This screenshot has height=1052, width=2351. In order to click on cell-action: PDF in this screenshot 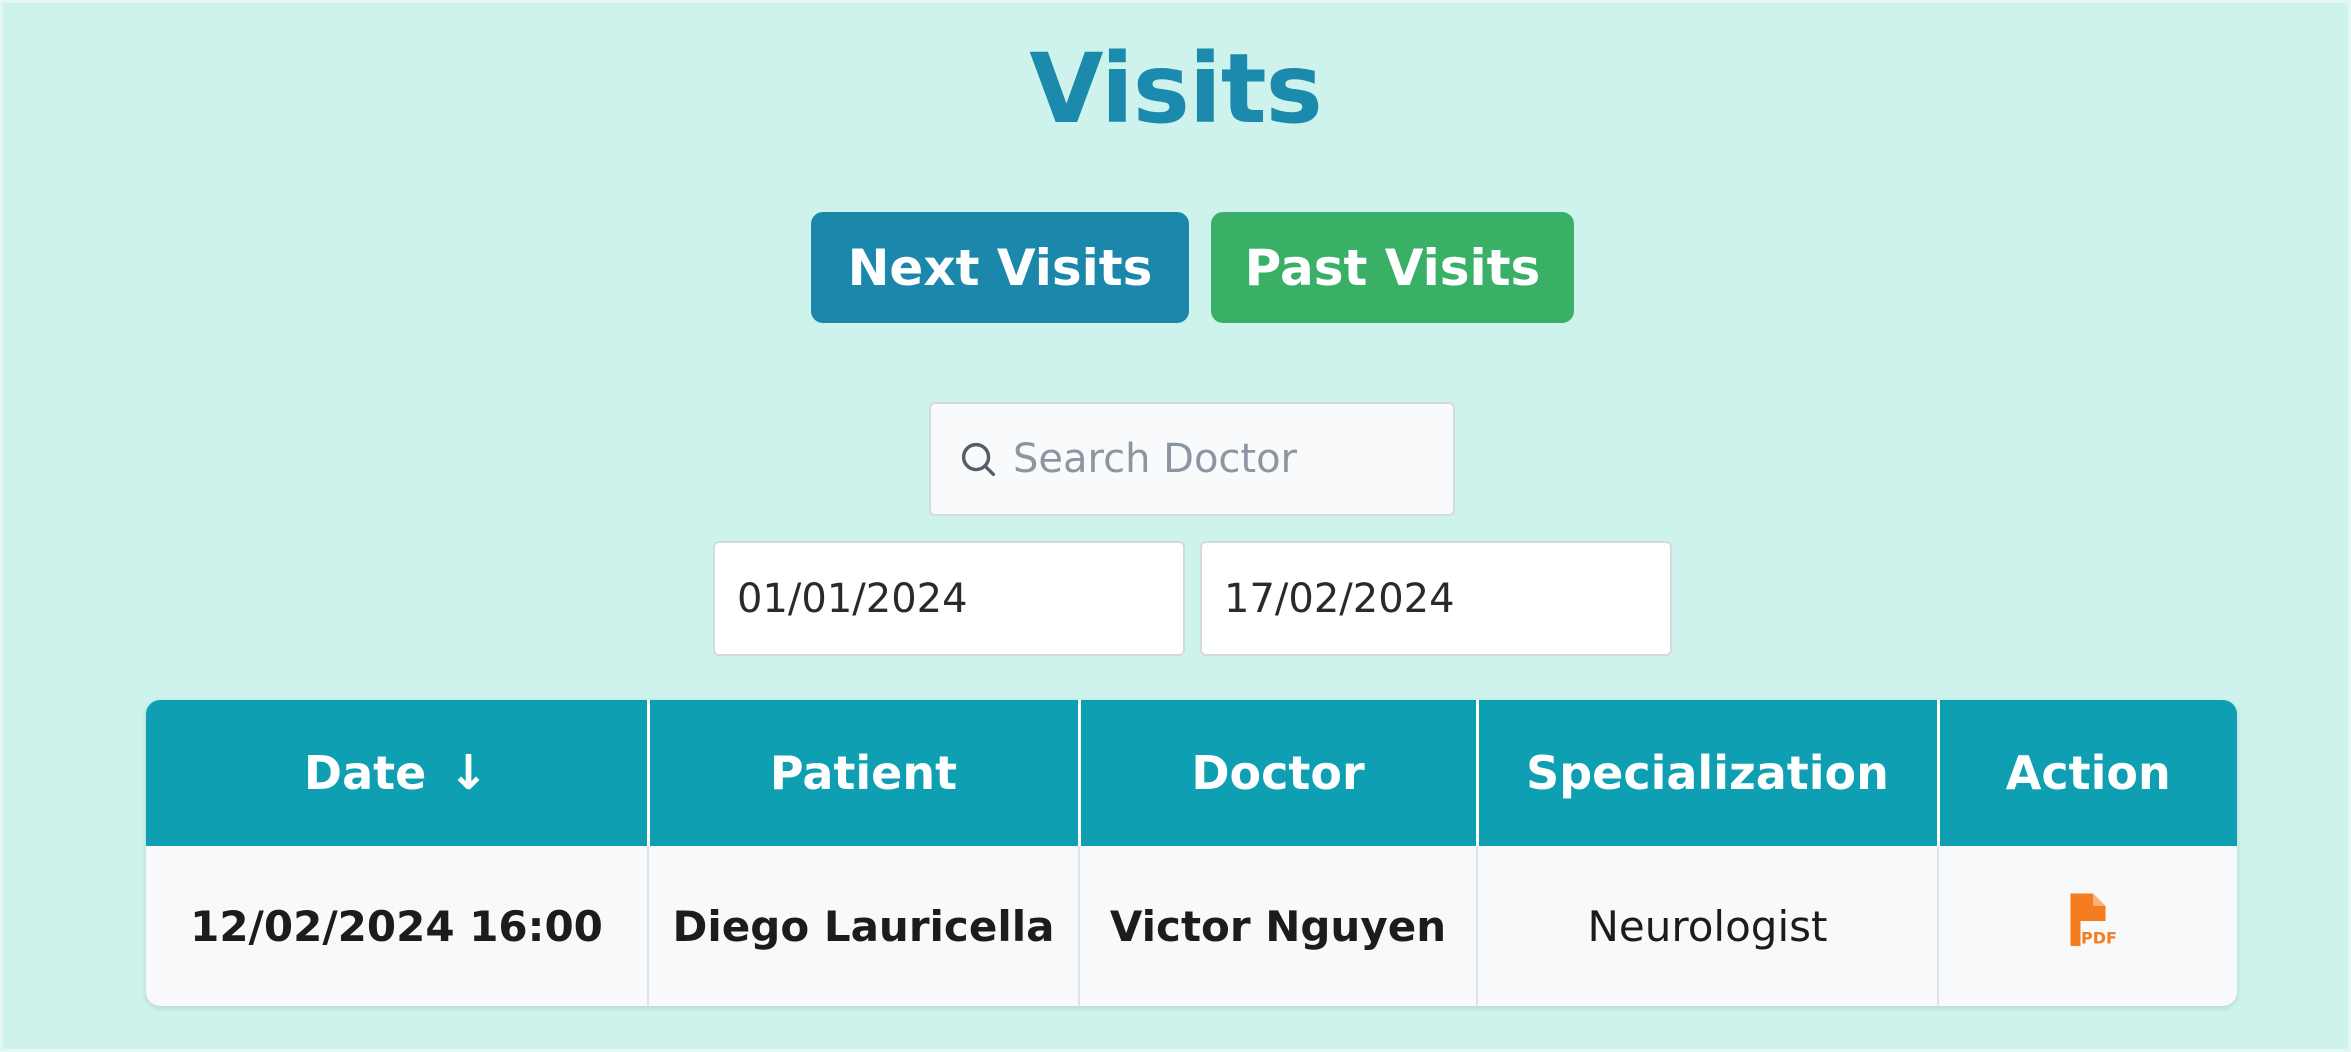, I will do `click(2087, 926)`.